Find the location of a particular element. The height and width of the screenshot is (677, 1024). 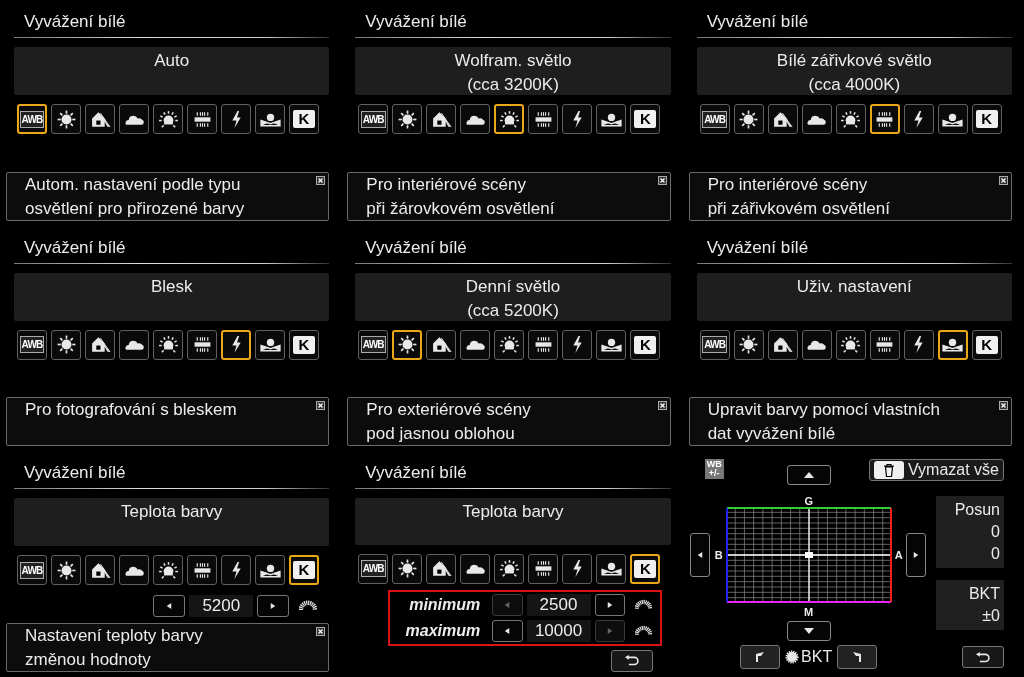

bracket-left-button is located at coordinates (760, 657).